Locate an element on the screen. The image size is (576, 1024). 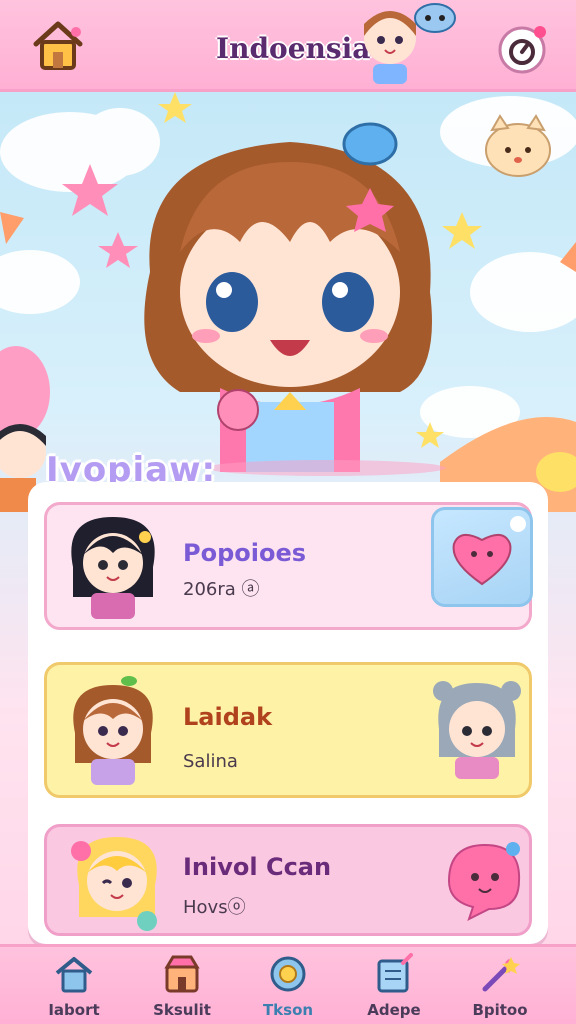
settings-button is located at coordinates (522, 50).